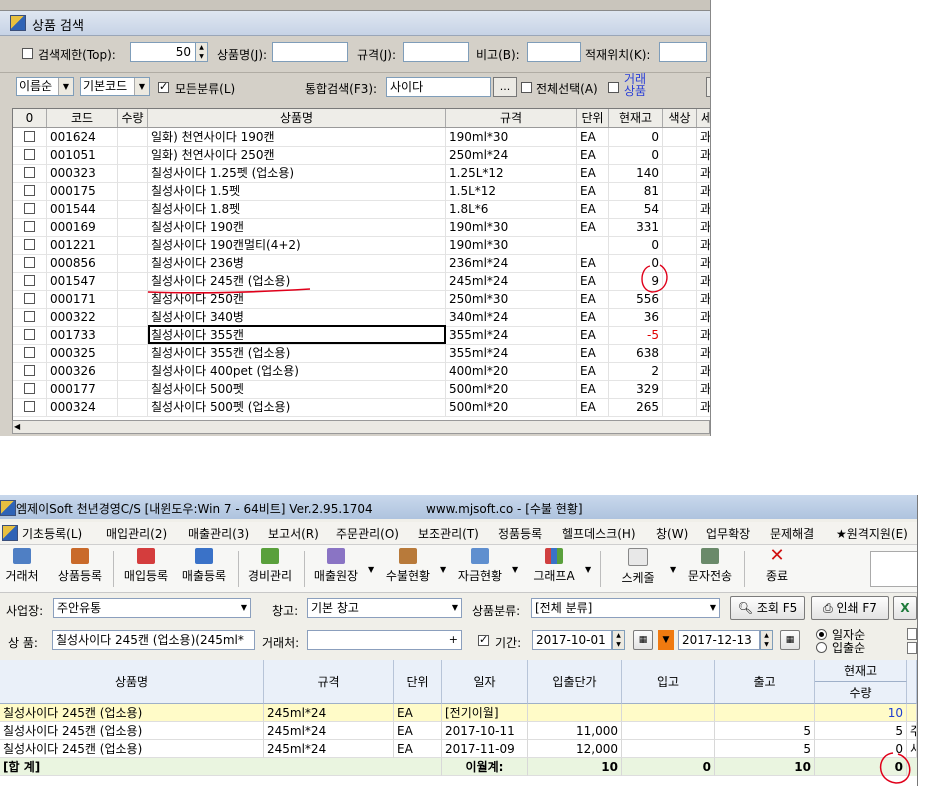 The image size is (925, 786). What do you see at coordinates (146, 569) in the screenshot?
I see `toolbar-purchase-button: 매입등록` at bounding box center [146, 569].